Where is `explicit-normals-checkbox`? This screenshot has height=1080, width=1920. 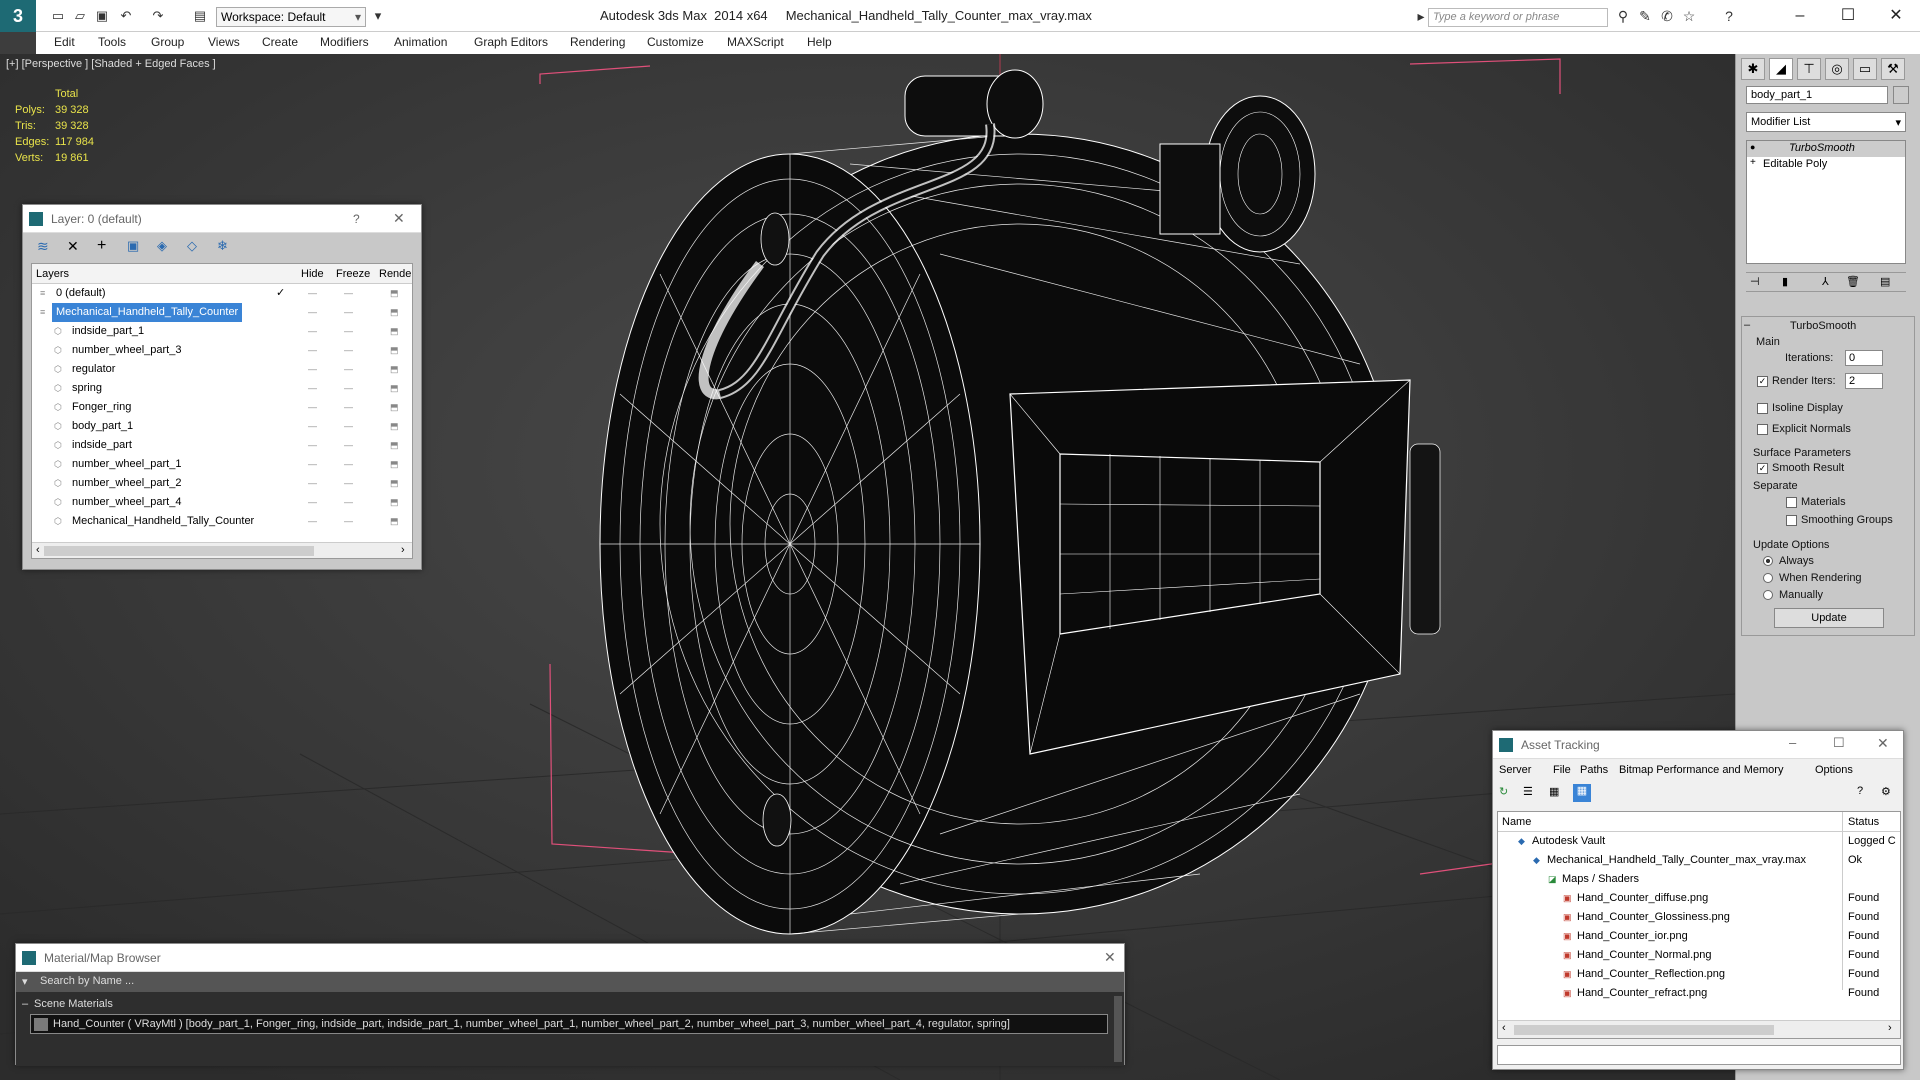 explicit-normals-checkbox is located at coordinates (1762, 429).